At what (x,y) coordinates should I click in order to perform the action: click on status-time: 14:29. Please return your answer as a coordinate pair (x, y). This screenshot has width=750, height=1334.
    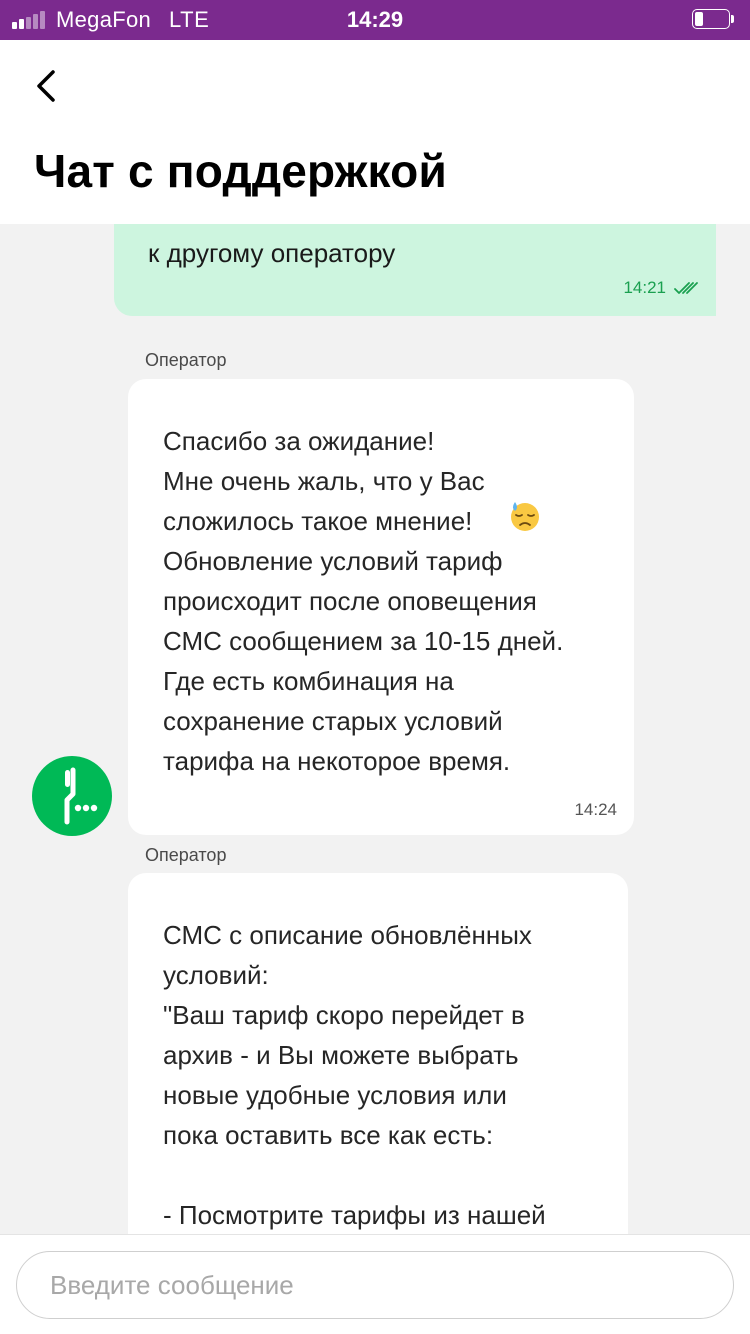
    Looking at the image, I should click on (375, 19).